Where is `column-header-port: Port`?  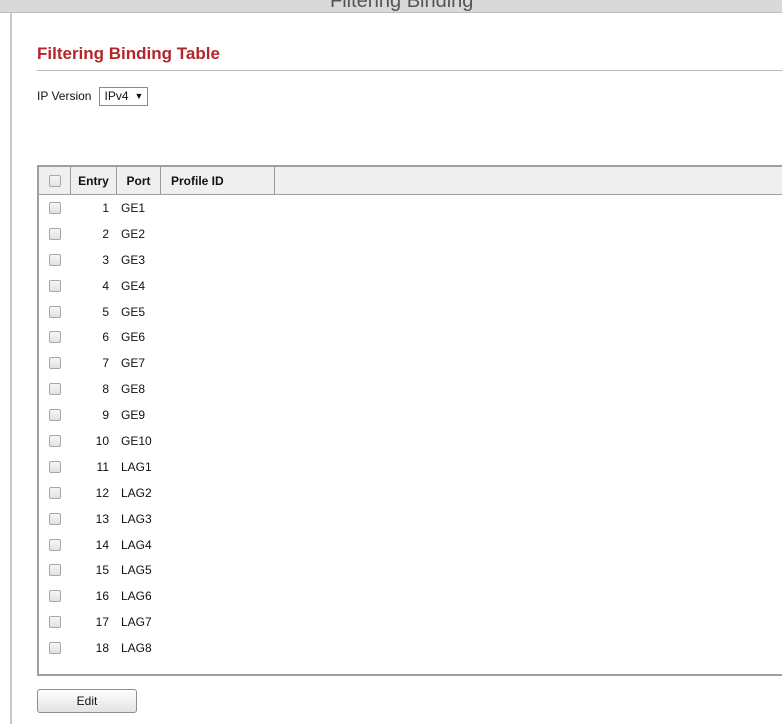 column-header-port: Port is located at coordinates (139, 180).